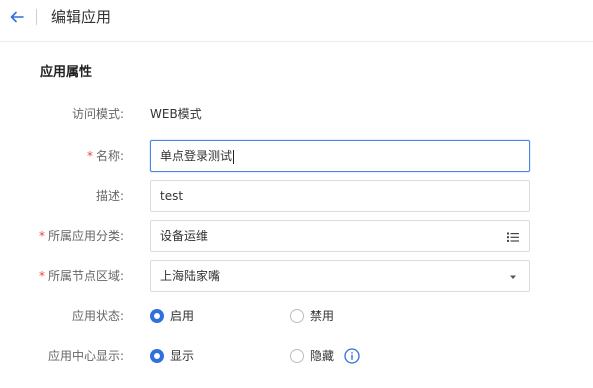 This screenshot has width=593, height=388. I want to click on category-label: * 所属应用分类:, so click(81, 236).